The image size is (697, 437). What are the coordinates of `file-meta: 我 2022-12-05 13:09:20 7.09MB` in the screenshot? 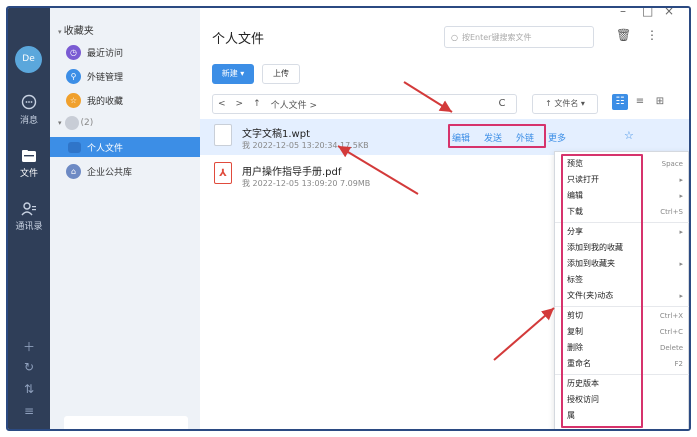 It's located at (306, 183).